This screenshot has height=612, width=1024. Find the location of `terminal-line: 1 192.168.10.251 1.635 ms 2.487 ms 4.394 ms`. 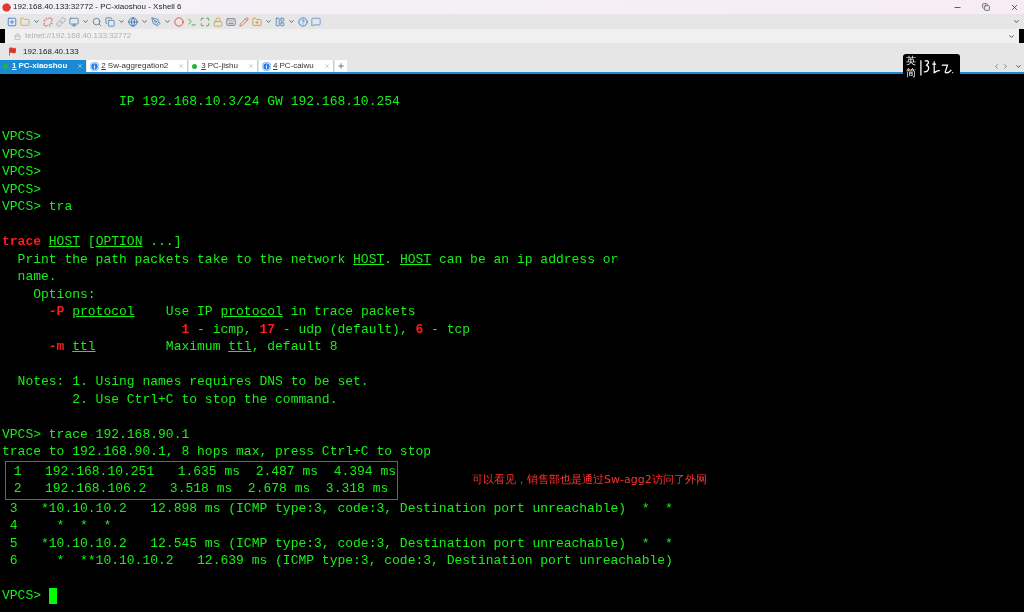

terminal-line: 1 192.168.10.251 1.635 ms 2.487 ms 4.394 ms is located at coordinates (204, 471).